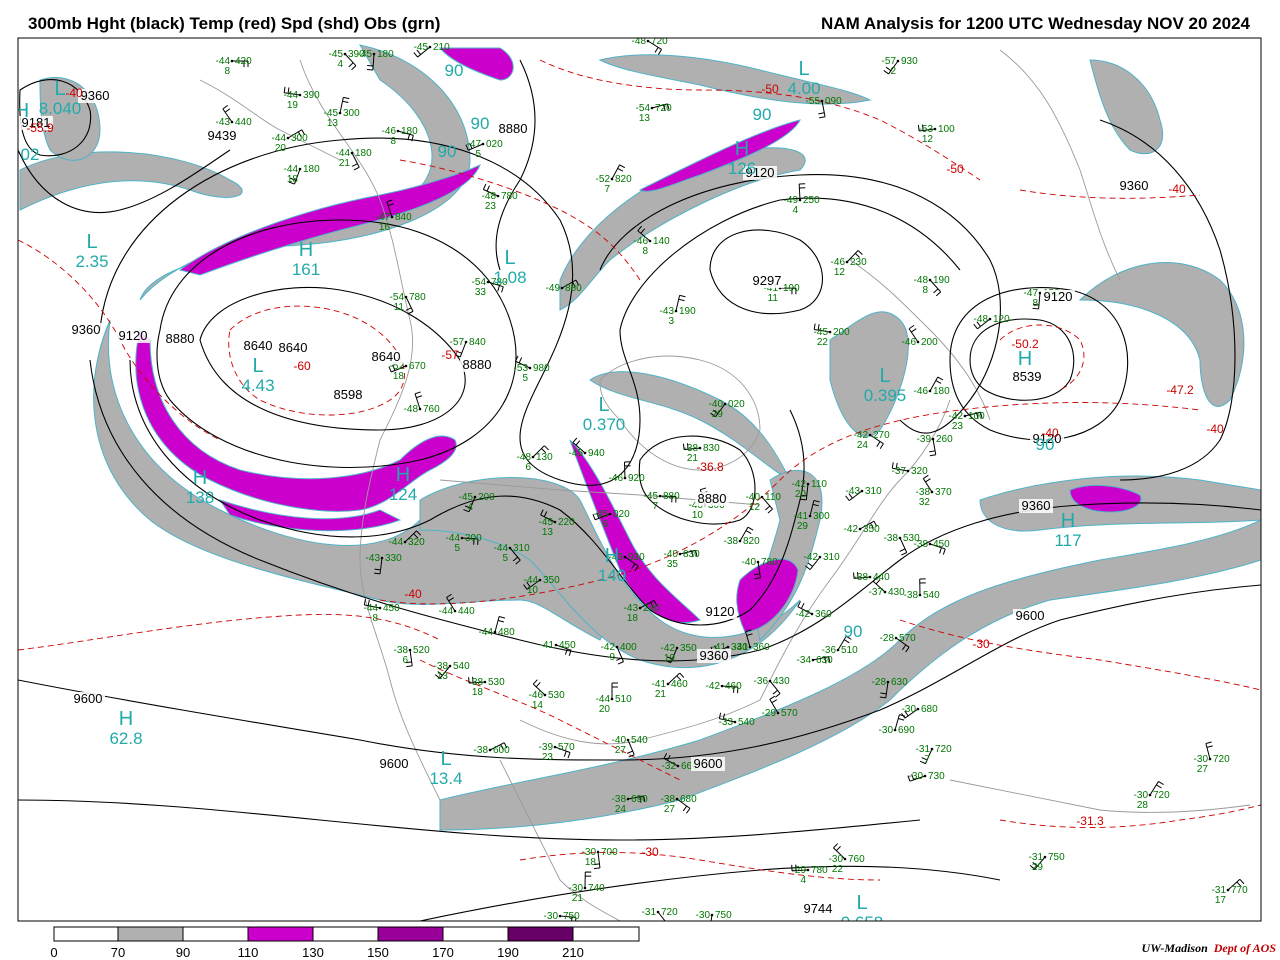  I want to click on obs-dewpoint-depression: 23, so click(958, 426).